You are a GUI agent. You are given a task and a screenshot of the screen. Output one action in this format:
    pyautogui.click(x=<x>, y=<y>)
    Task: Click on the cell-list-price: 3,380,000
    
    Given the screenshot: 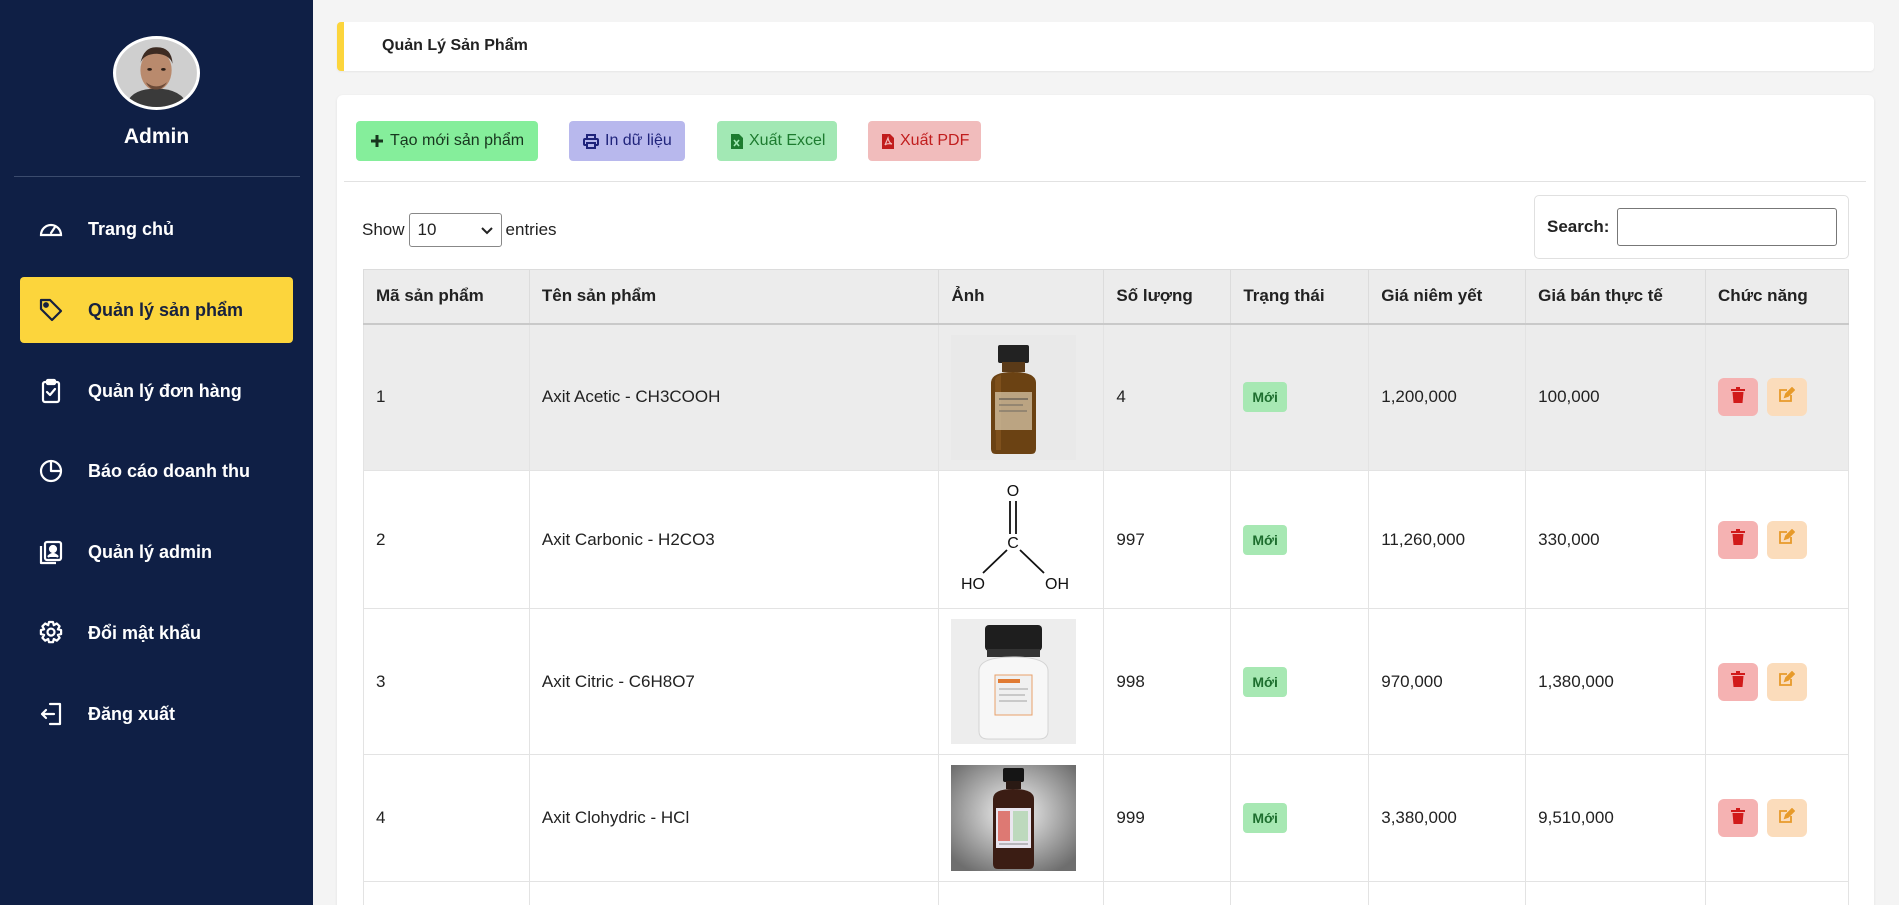 What is the action you would take?
    pyautogui.click(x=1447, y=818)
    